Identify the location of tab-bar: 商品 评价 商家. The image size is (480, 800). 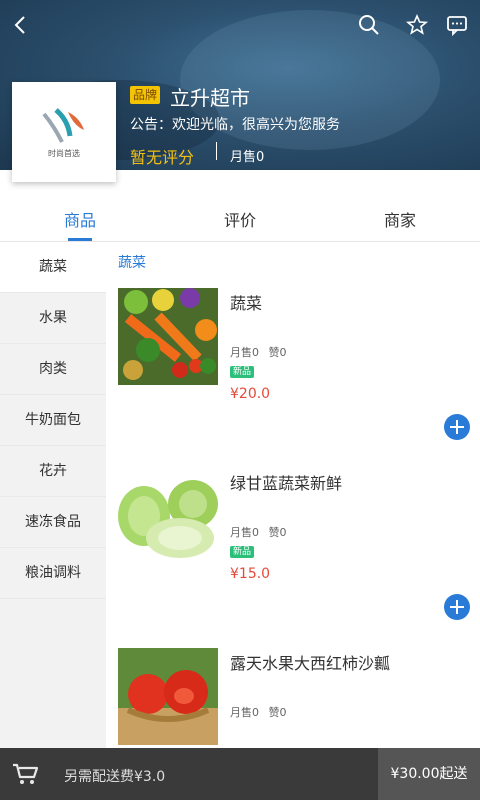
(240, 221).